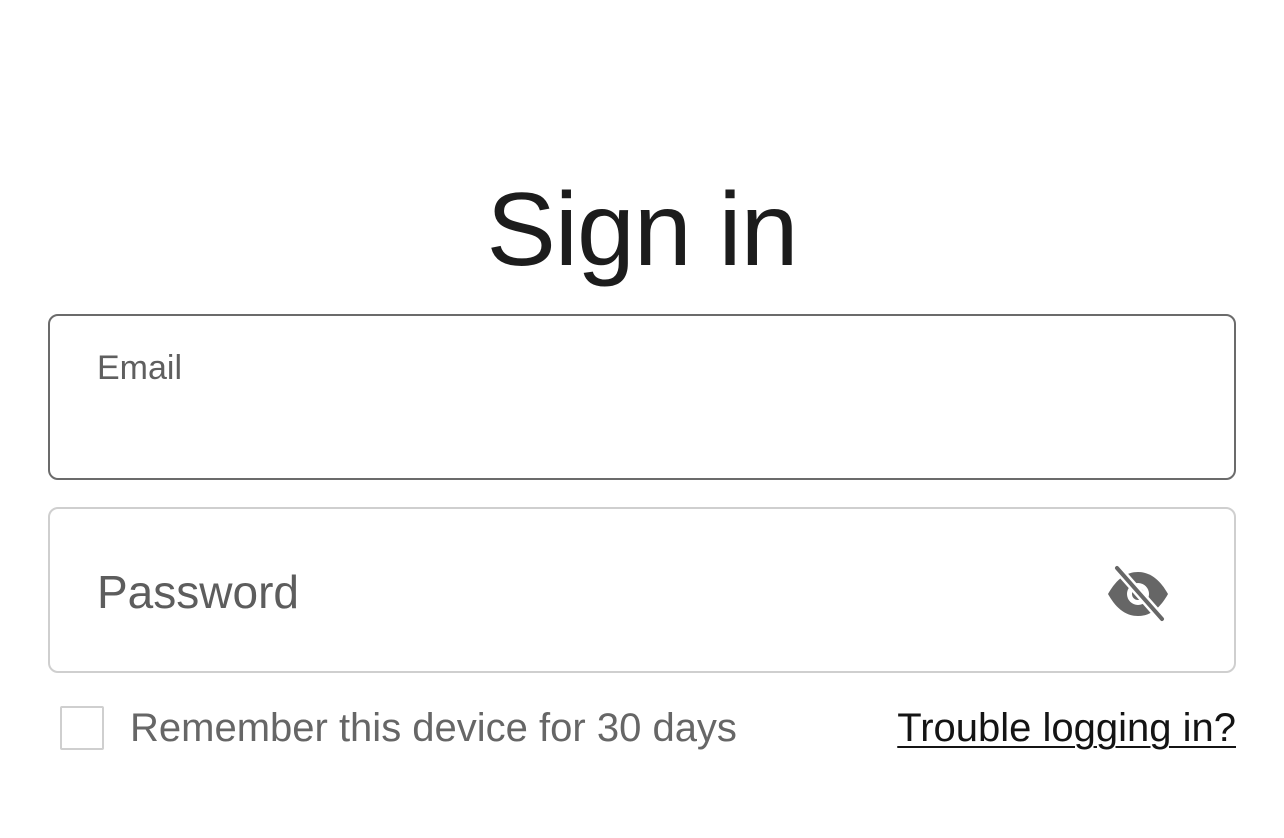  I want to click on remember-device-option: Remember this device for 30 days, so click(398, 728).